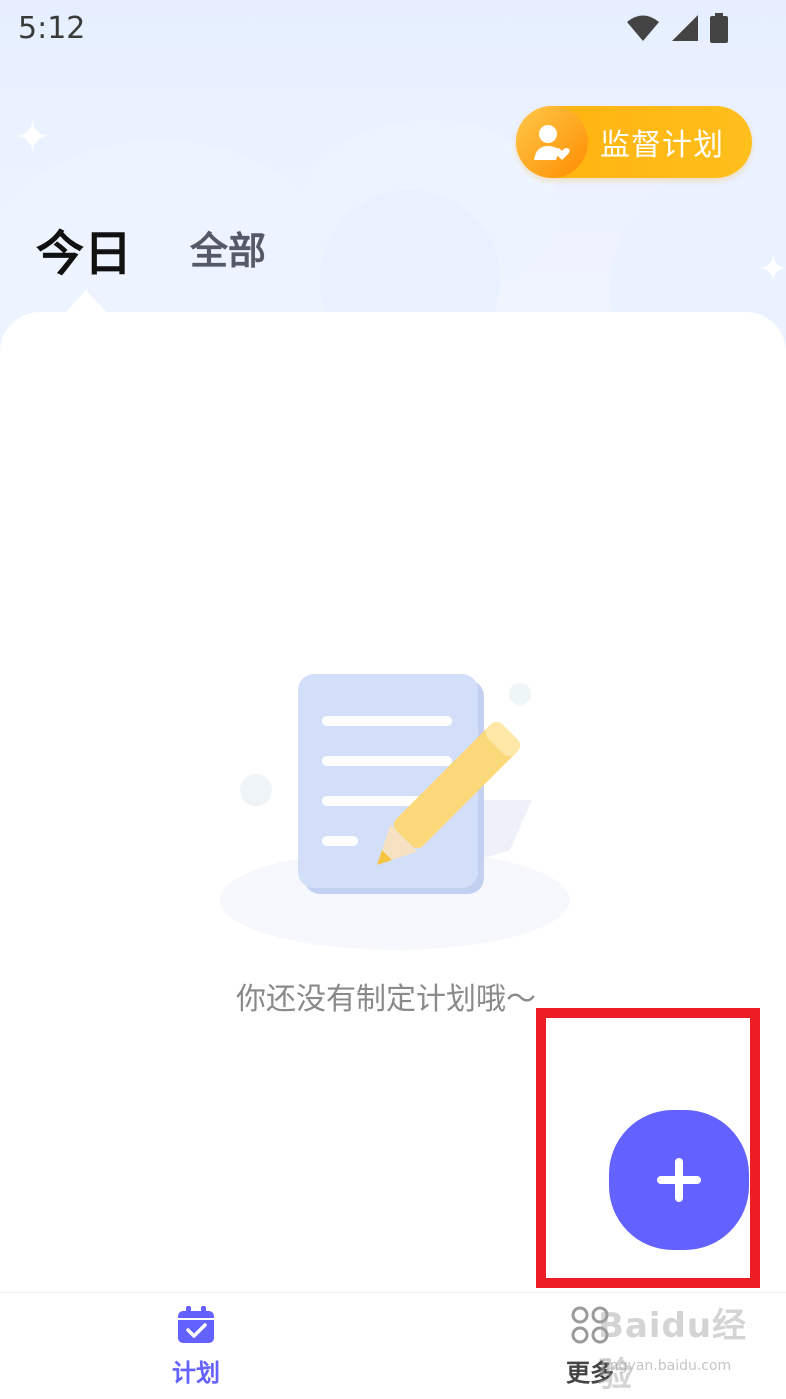 The width and height of the screenshot is (786, 1399). Describe the element at coordinates (673, 1350) in the screenshot. I see `watermark-text: Baidu经验` at that location.